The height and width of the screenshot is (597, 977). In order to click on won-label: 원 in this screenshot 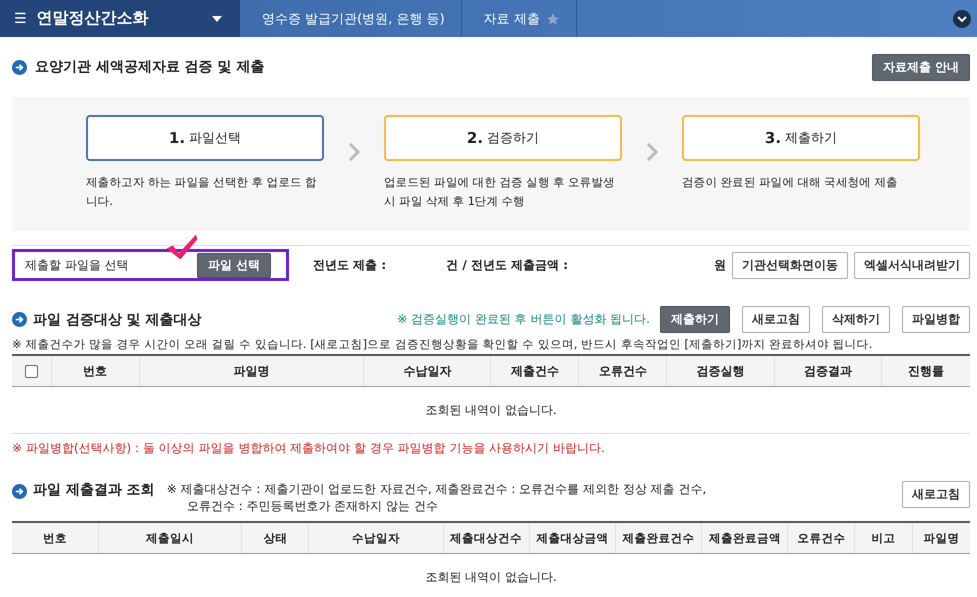, I will do `click(720, 265)`.